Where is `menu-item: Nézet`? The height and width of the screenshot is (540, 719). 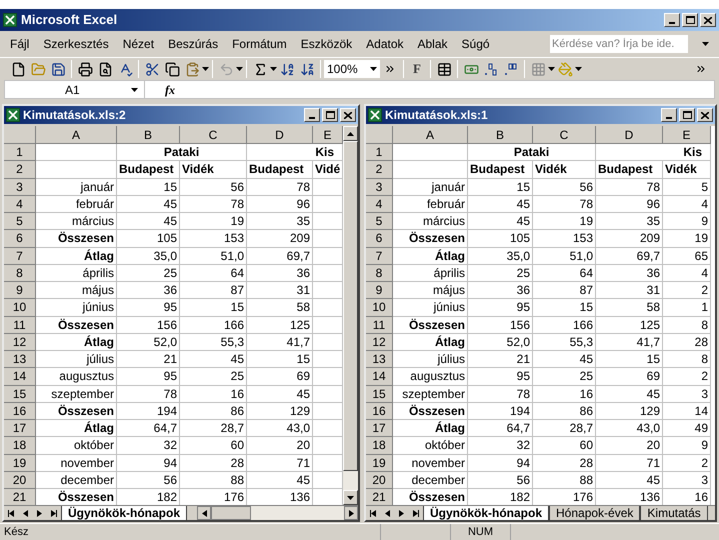
menu-item: Nézet is located at coordinates (138, 44).